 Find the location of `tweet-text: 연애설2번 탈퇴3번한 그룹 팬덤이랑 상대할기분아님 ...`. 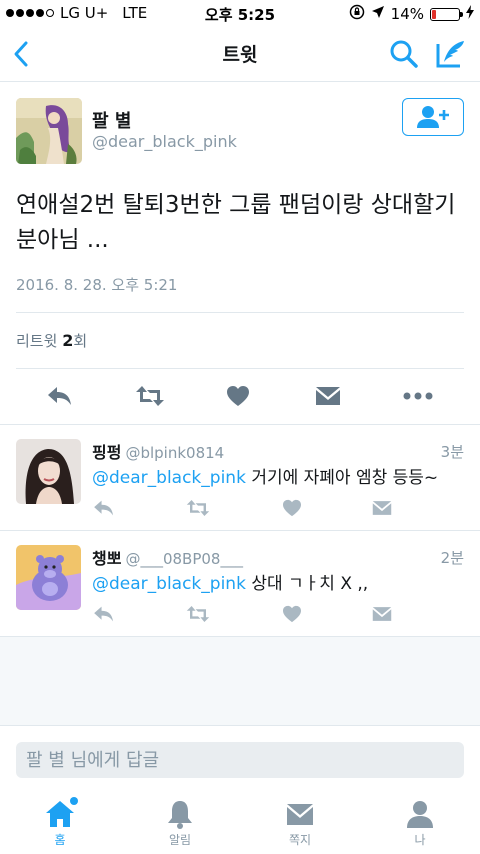

tweet-text: 연애설2번 탈퇴3번한 그룹 팬덤이랑 상대할기분아님 ... is located at coordinates (236, 222).